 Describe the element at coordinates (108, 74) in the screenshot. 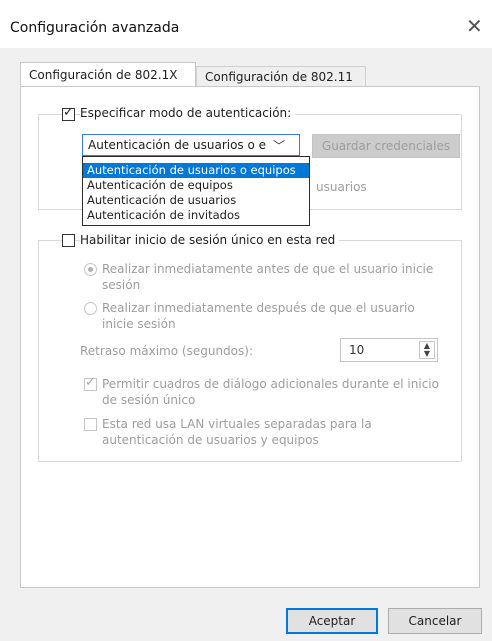

I see `tab-8021x: Configuración de 802.1X` at that location.